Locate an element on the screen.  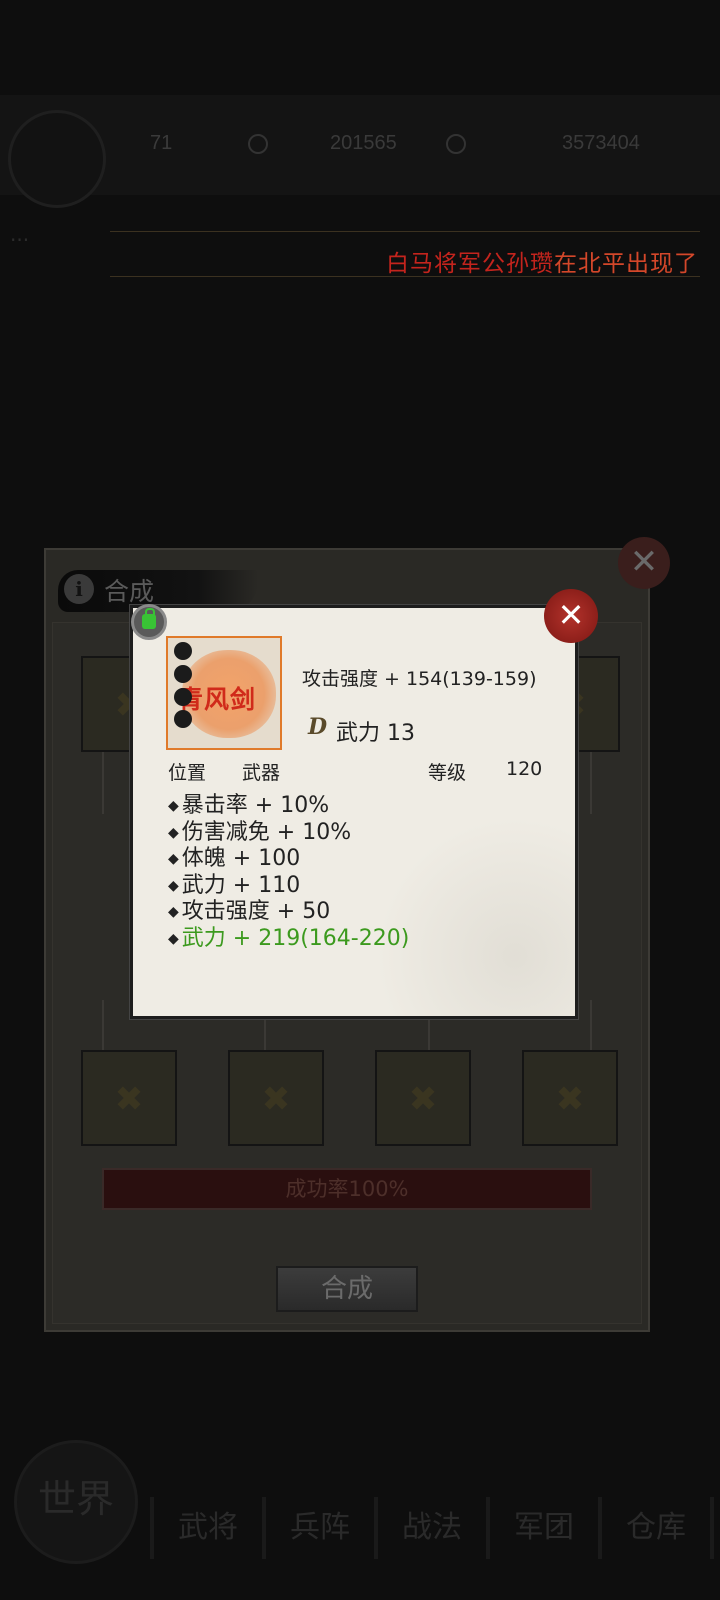
ticker-text: 在北平出现了 is located at coordinates (626, 264).